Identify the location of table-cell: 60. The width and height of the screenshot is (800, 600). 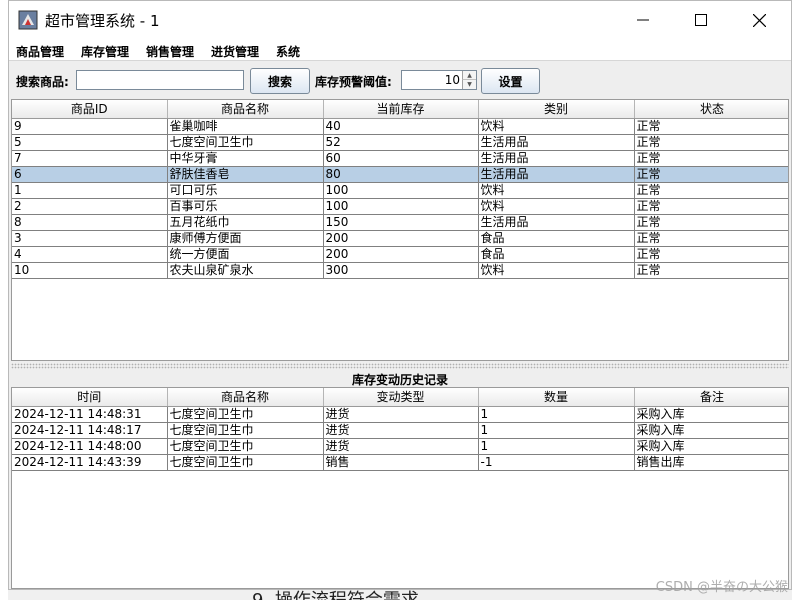
(401, 158).